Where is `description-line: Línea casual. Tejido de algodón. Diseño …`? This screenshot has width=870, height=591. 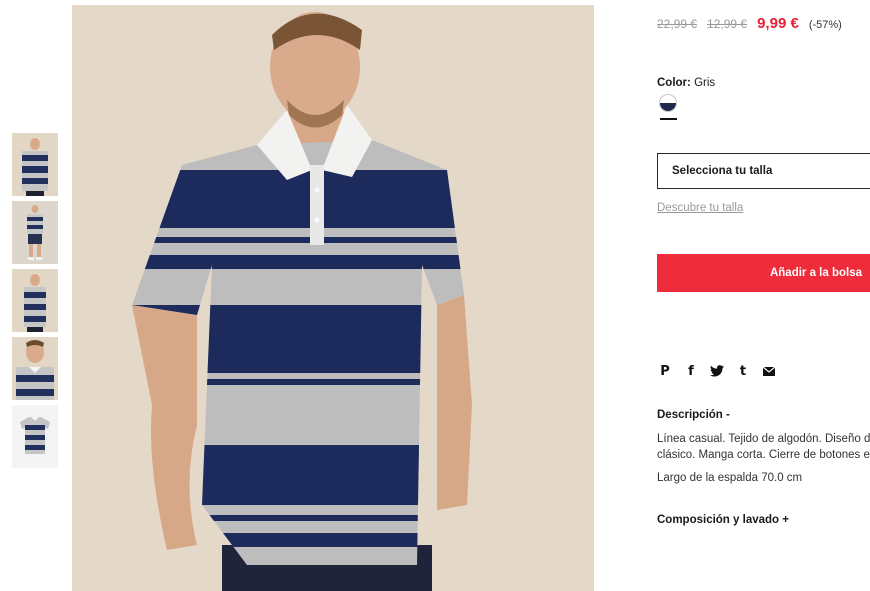 description-line: Línea casual. Tejido de algodón. Diseño … is located at coordinates (763, 439).